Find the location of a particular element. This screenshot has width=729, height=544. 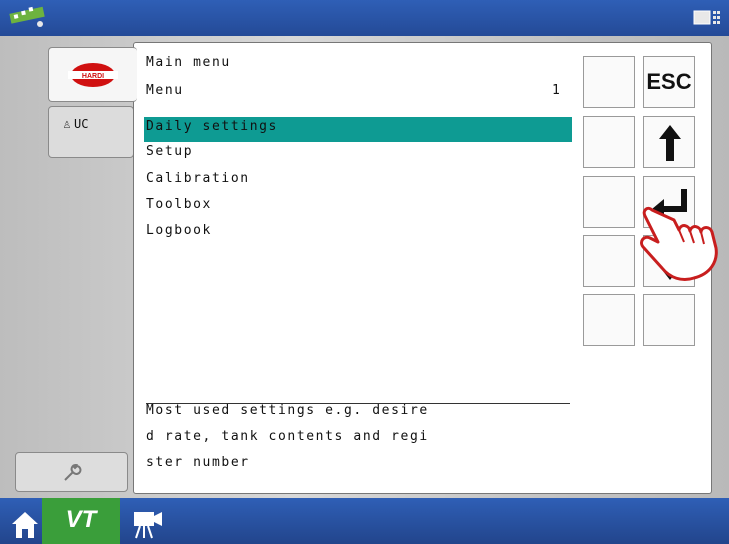

top-status-bar is located at coordinates (364, 18).